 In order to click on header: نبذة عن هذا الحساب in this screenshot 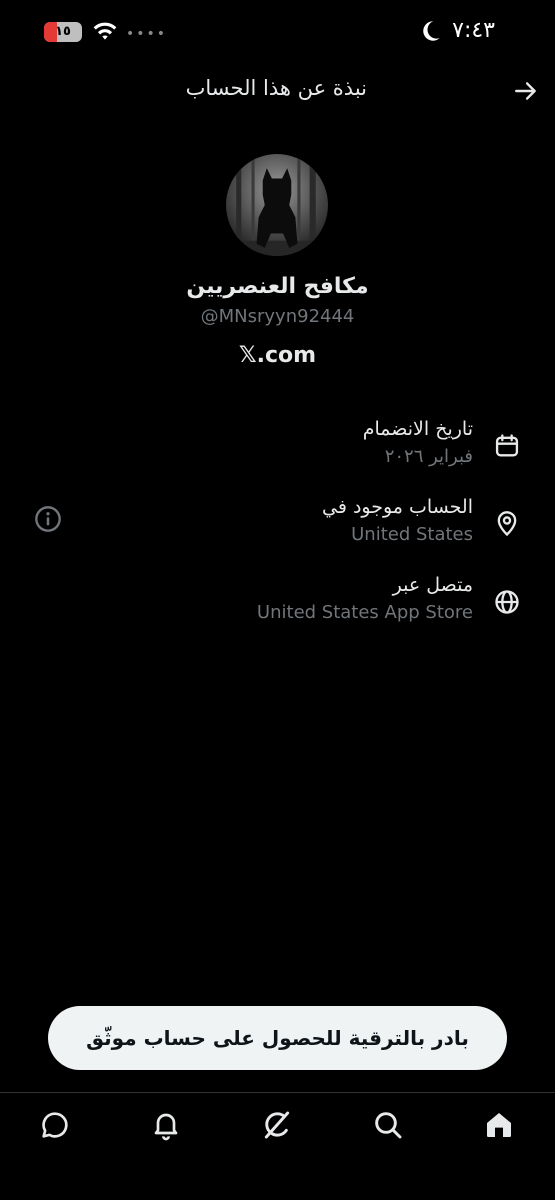, I will do `click(277, 90)`.